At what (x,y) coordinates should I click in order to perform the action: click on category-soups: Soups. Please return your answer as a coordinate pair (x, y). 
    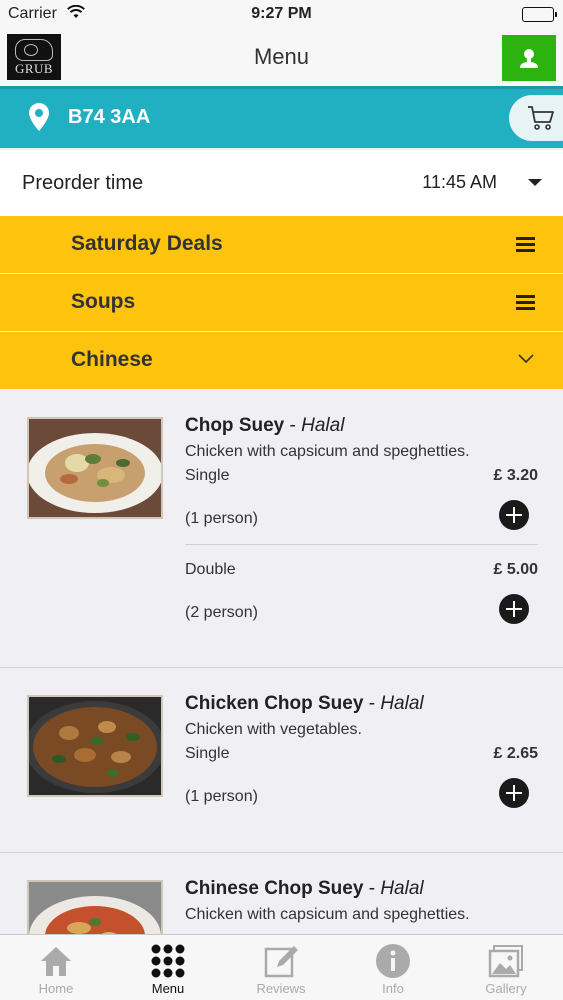
    Looking at the image, I should click on (281, 302).